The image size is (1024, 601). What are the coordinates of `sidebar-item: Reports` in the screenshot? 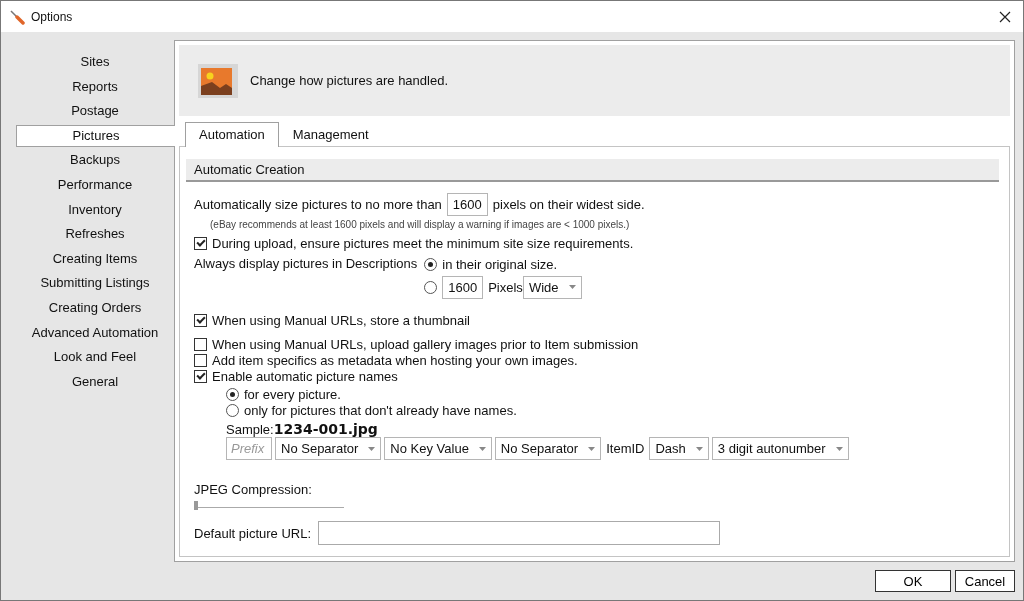 It's located at (95, 86).